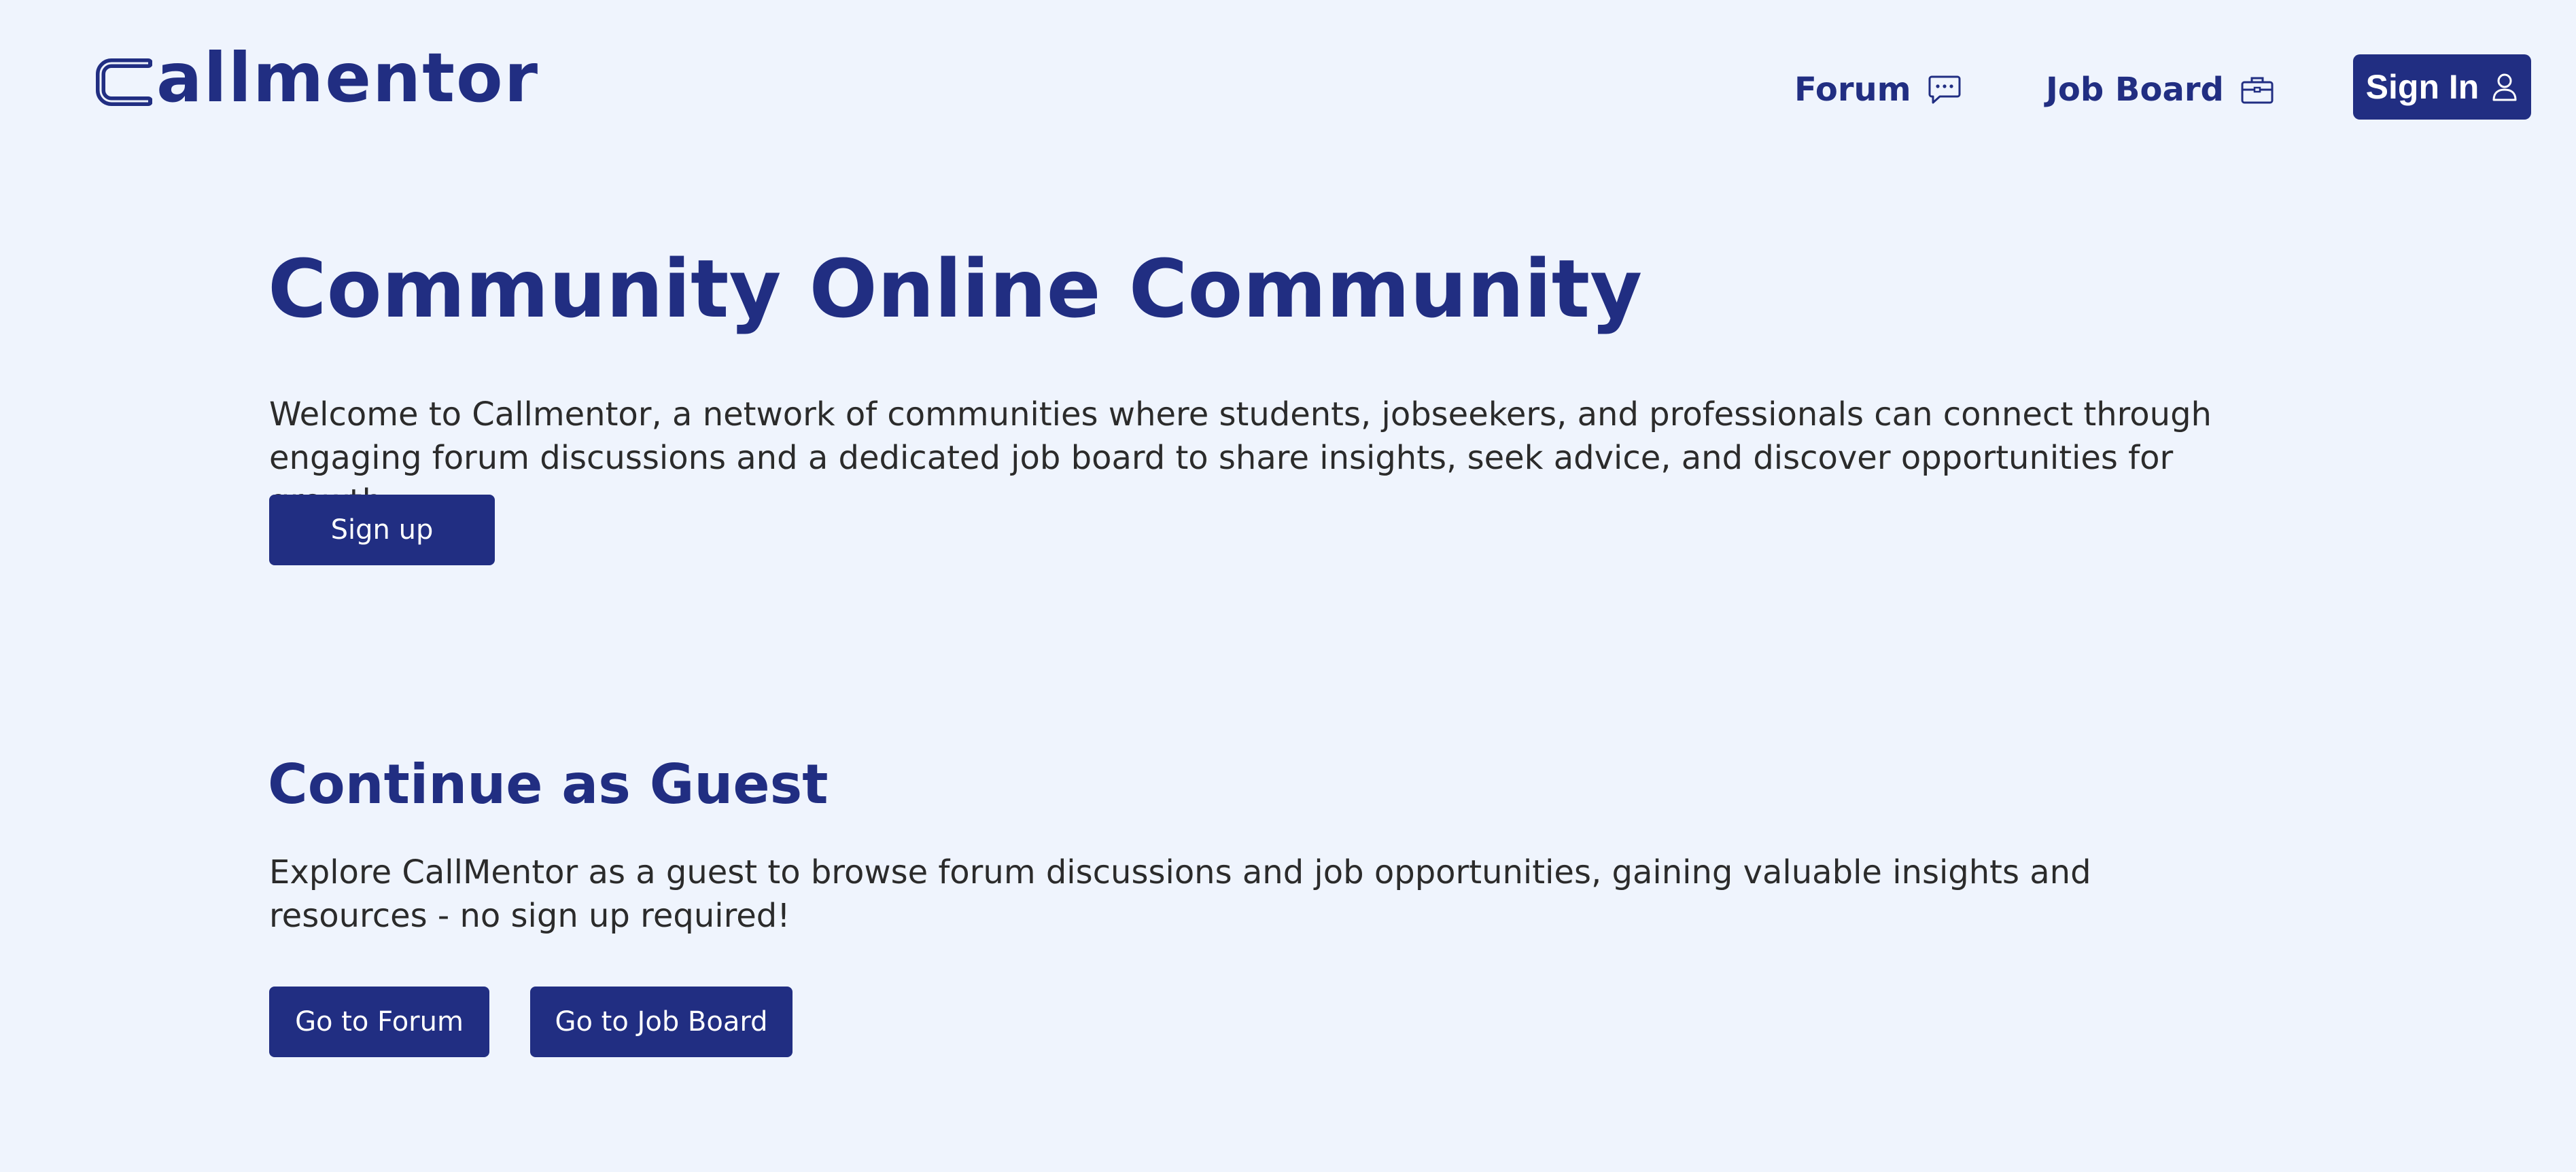 The image size is (2576, 1172). Describe the element at coordinates (2422, 87) in the screenshot. I see `sign-in-label: Sign In` at that location.